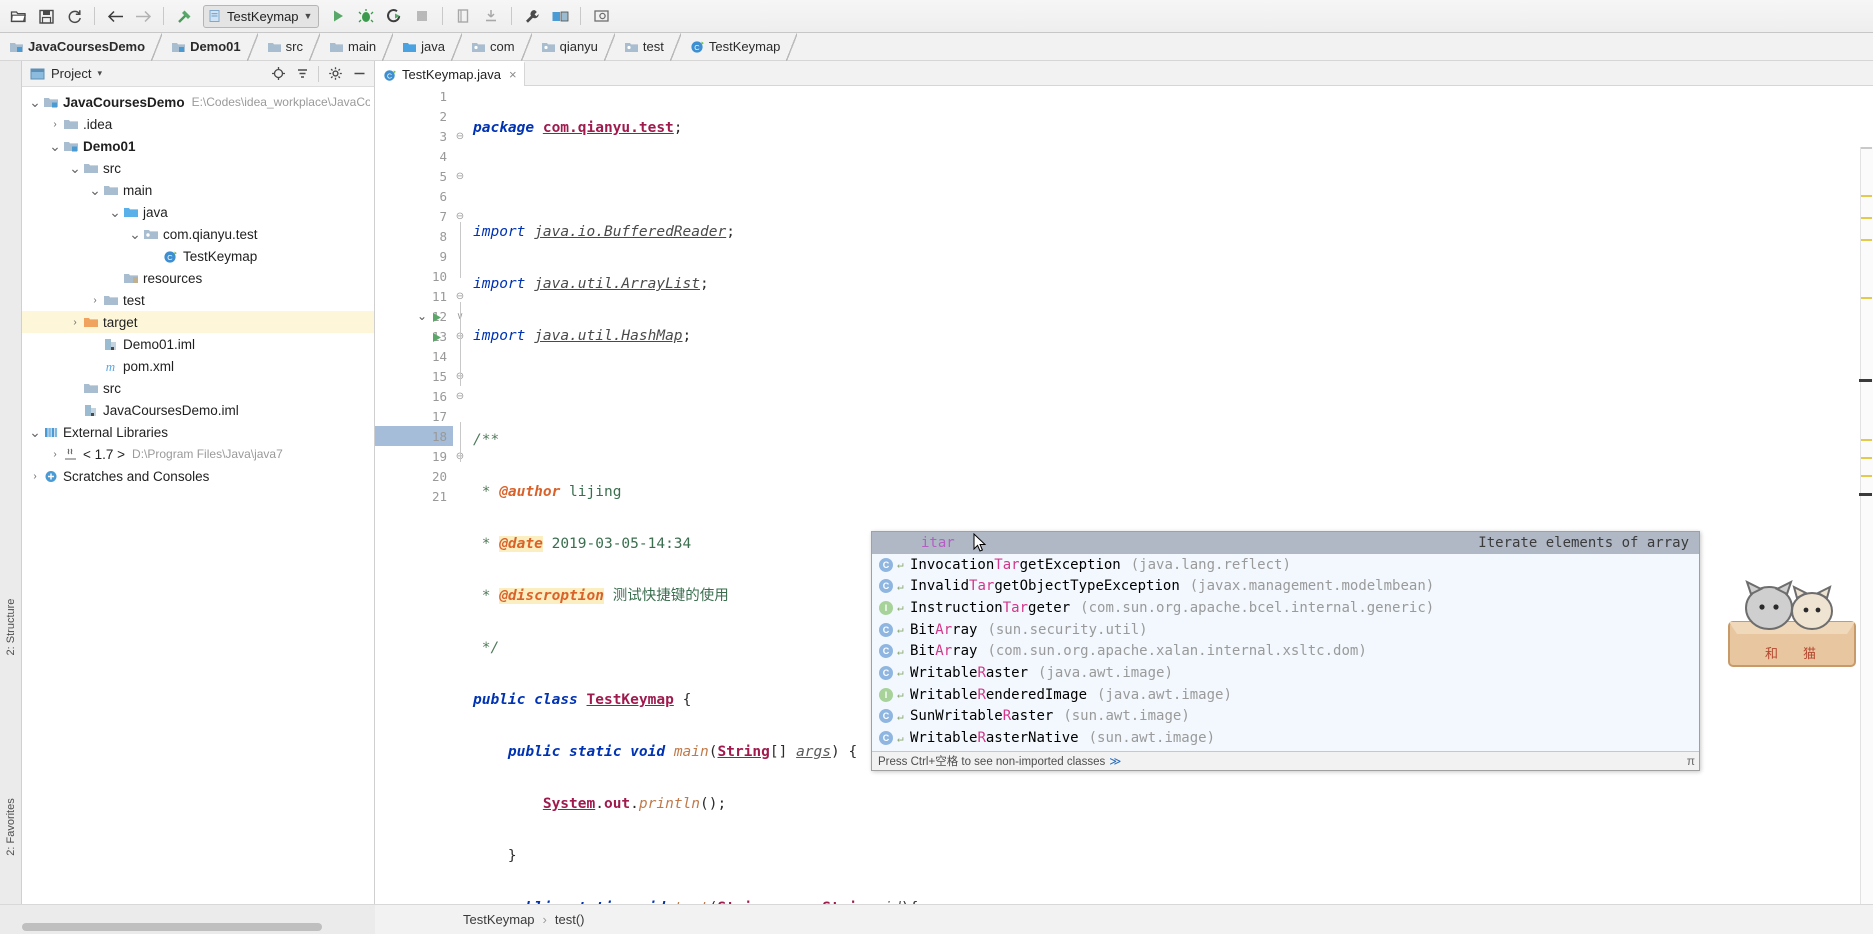 The height and width of the screenshot is (934, 1873). I want to click on gutter-line-number: 21, so click(414, 496).